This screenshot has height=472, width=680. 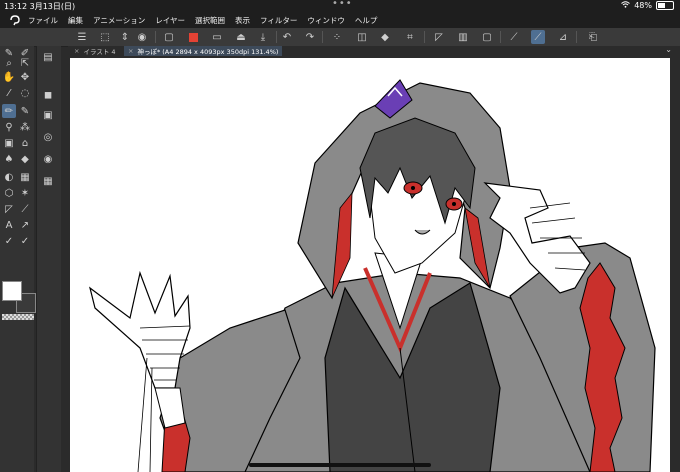 What do you see at coordinates (210, 20) in the screenshot?
I see `menu-selection: 選択範囲` at bounding box center [210, 20].